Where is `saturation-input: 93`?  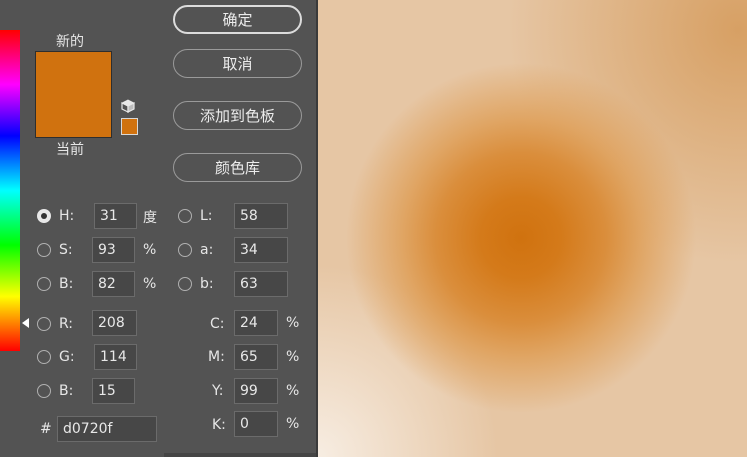
saturation-input: 93 is located at coordinates (113, 250).